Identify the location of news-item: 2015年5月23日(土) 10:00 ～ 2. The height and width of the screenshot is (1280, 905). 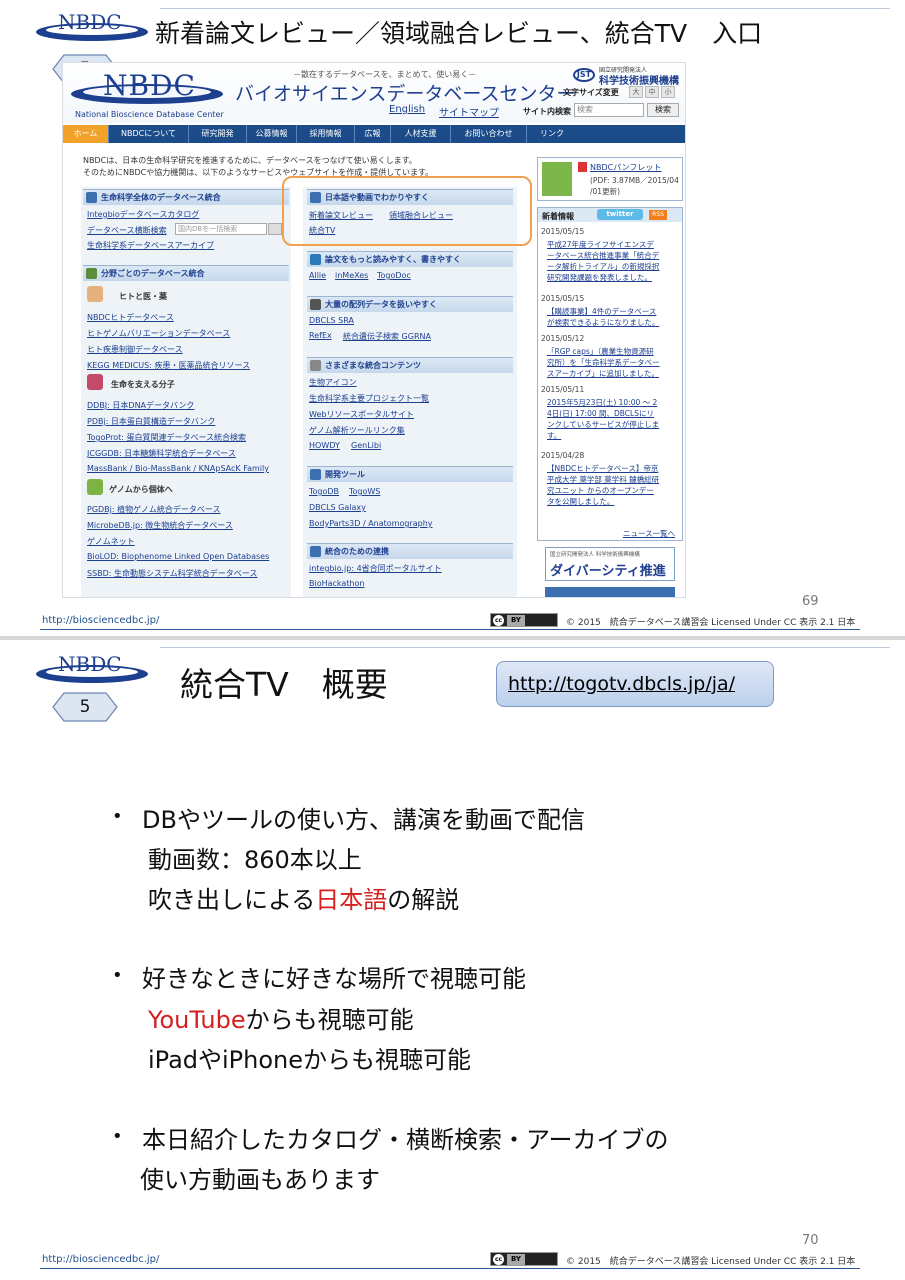
(602, 402).